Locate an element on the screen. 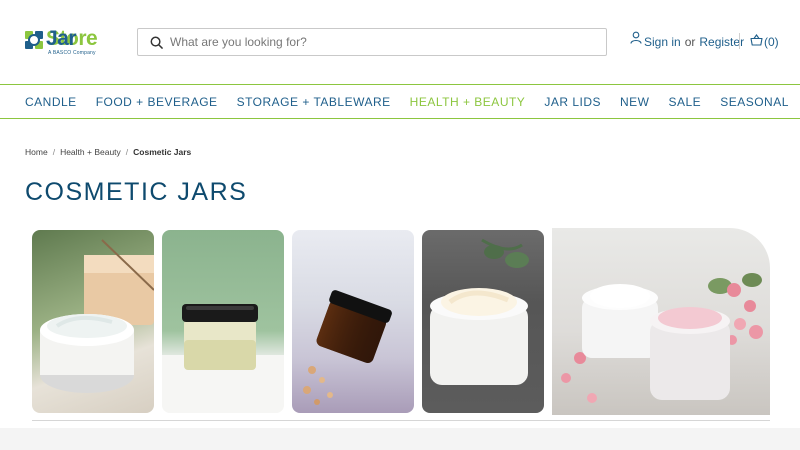 The height and width of the screenshot is (450, 800). white-cream-jar-dark-background-icon is located at coordinates (479, 311).